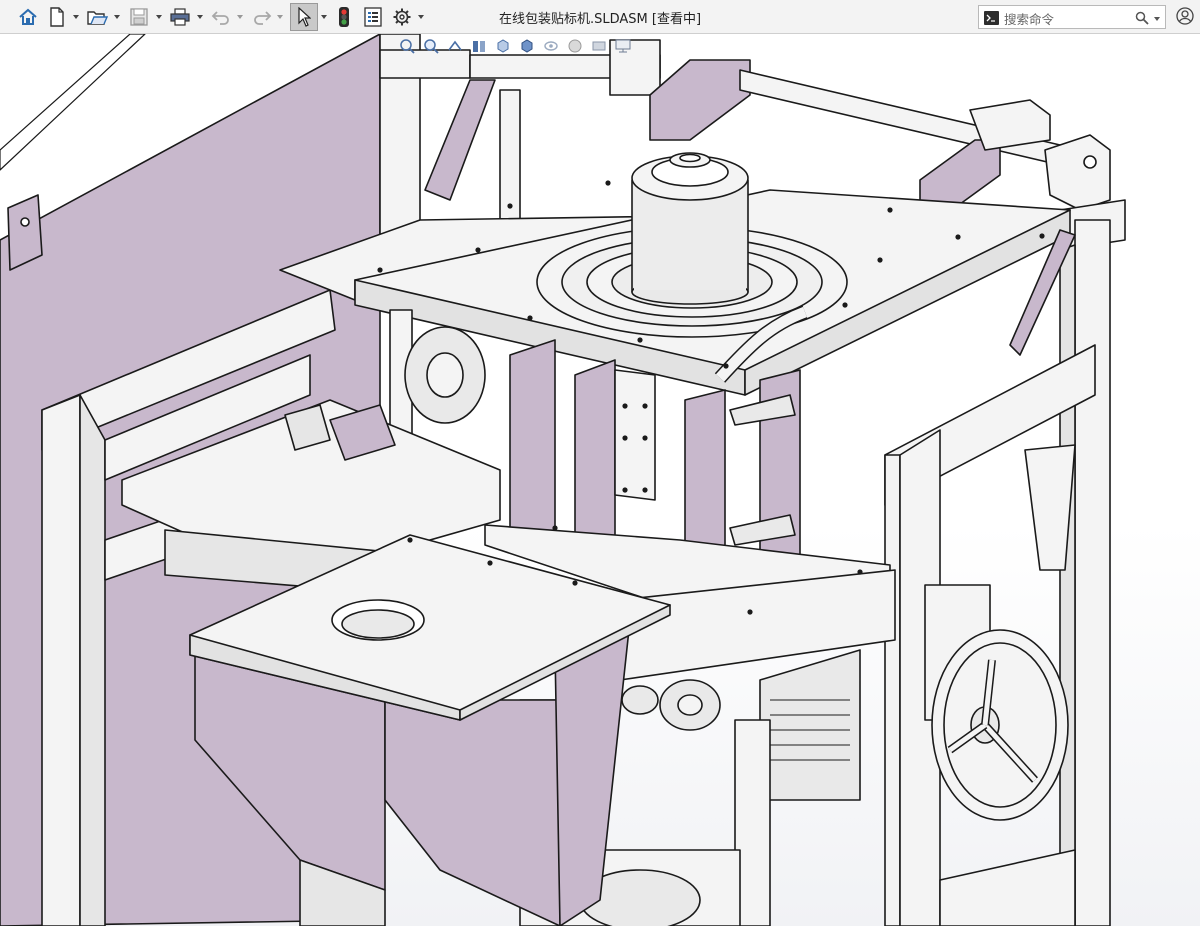 The width and height of the screenshot is (1200, 926). I want to click on redo-dropdown-caret-icon, so click(280, 17).